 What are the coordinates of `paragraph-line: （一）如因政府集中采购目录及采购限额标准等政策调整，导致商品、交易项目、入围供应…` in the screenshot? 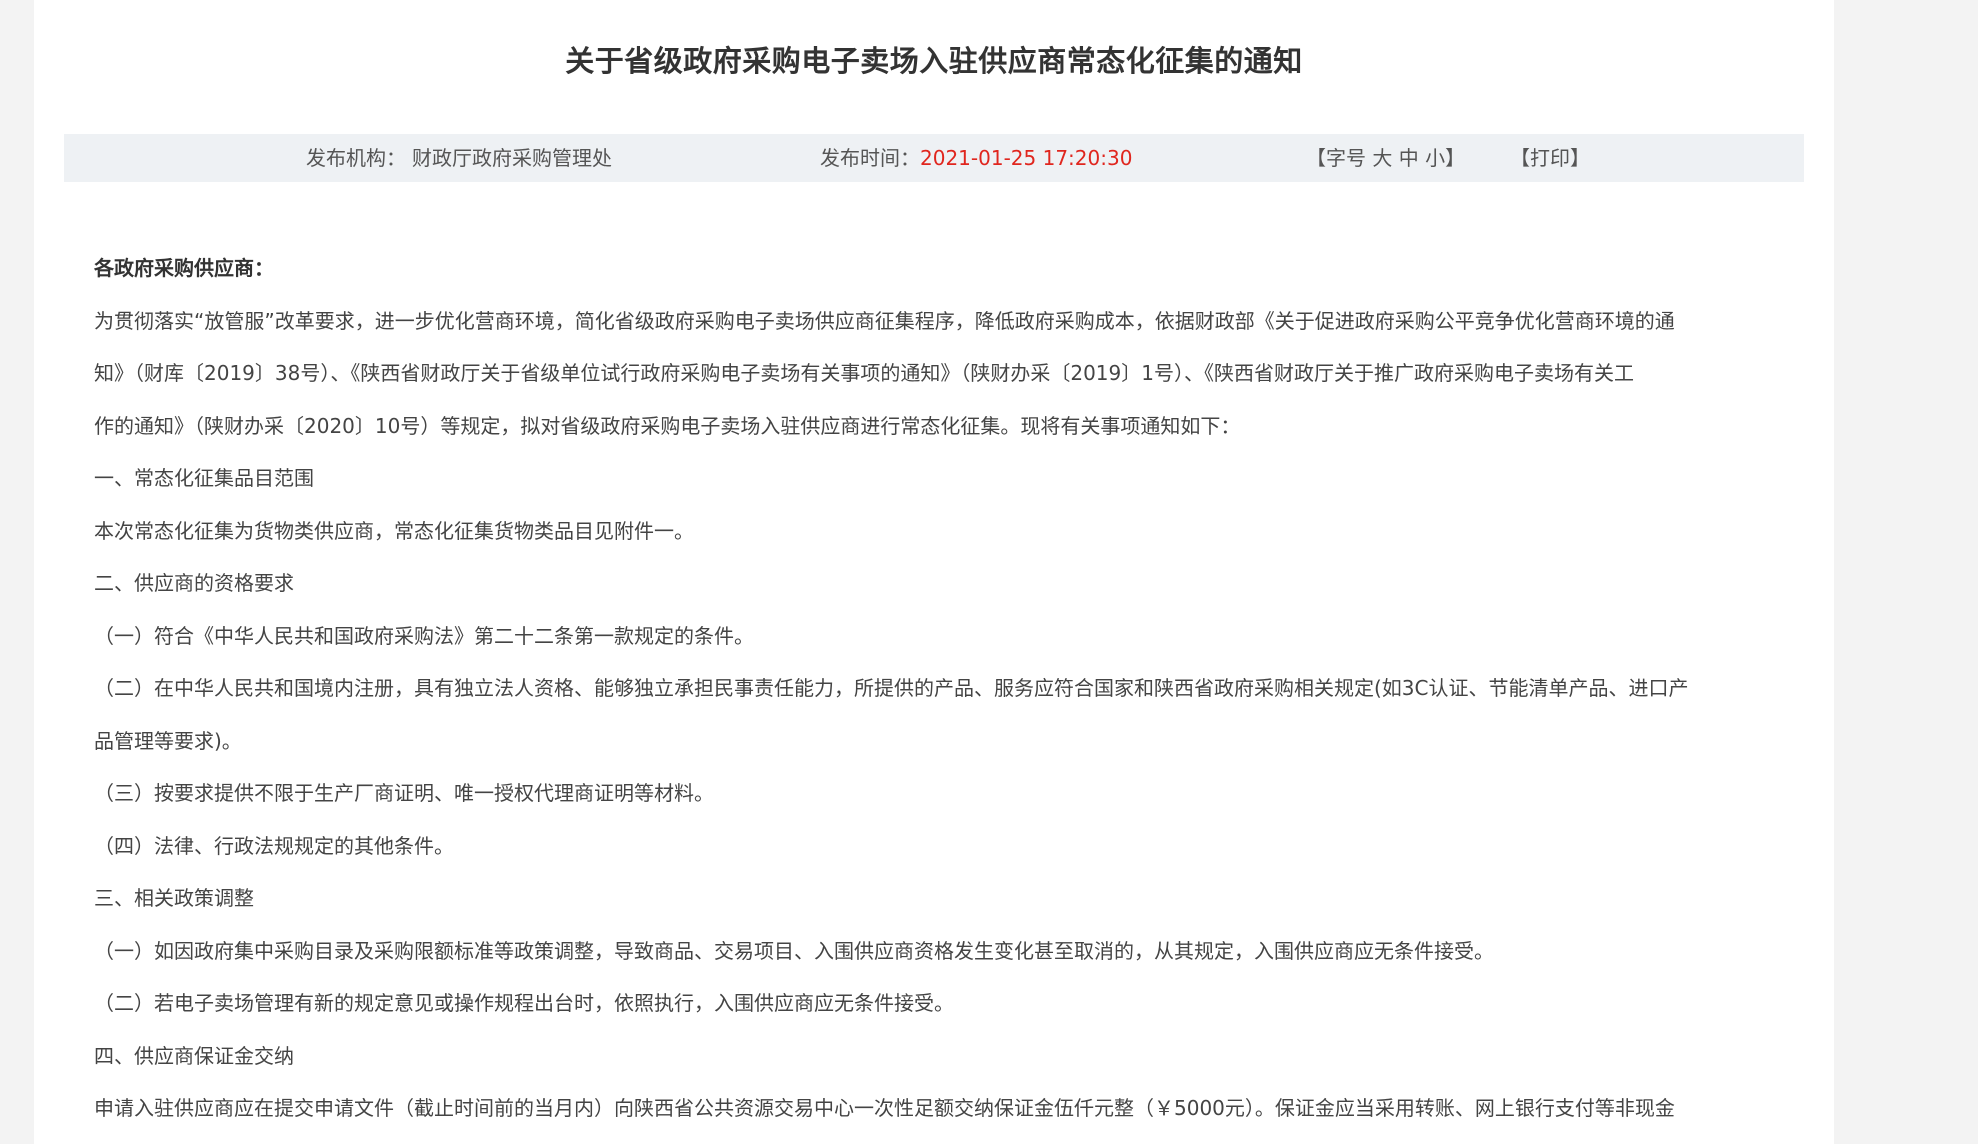 It's located at (794, 950).